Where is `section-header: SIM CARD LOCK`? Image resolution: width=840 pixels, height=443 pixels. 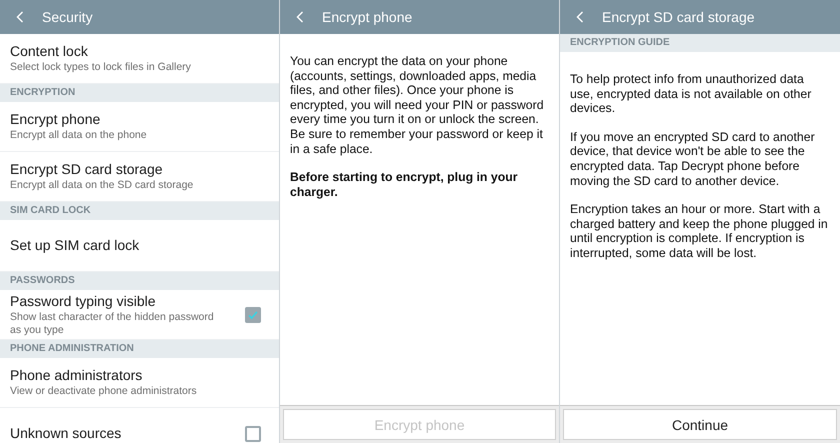 section-header: SIM CARD LOCK is located at coordinates (139, 211).